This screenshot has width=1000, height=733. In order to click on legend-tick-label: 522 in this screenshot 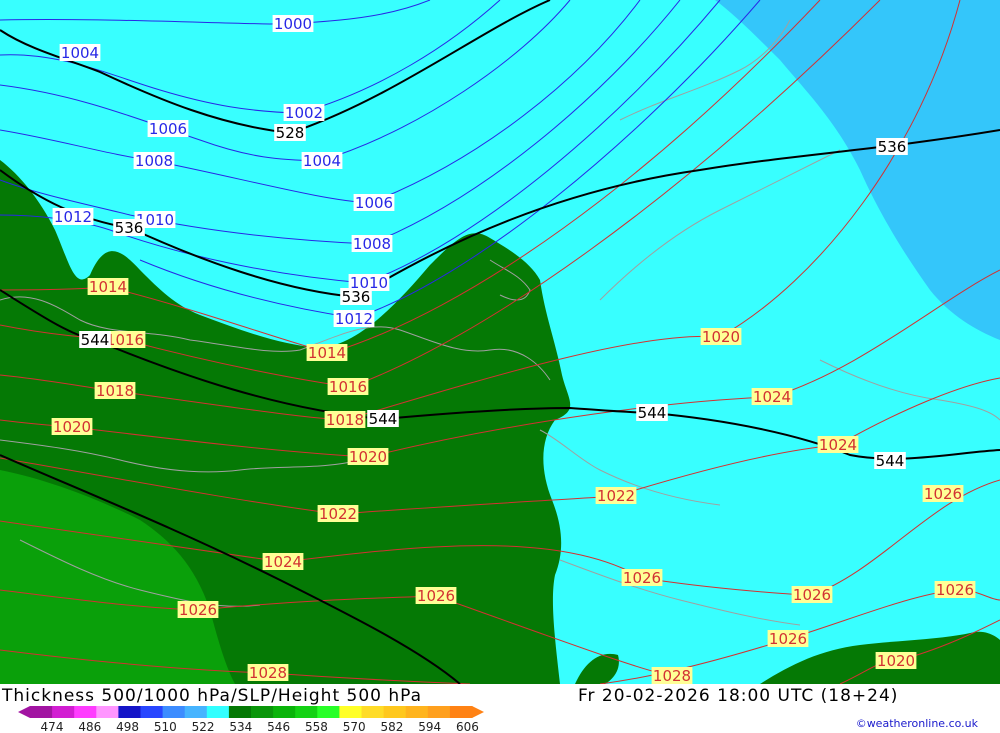, I will do `click(203, 726)`.